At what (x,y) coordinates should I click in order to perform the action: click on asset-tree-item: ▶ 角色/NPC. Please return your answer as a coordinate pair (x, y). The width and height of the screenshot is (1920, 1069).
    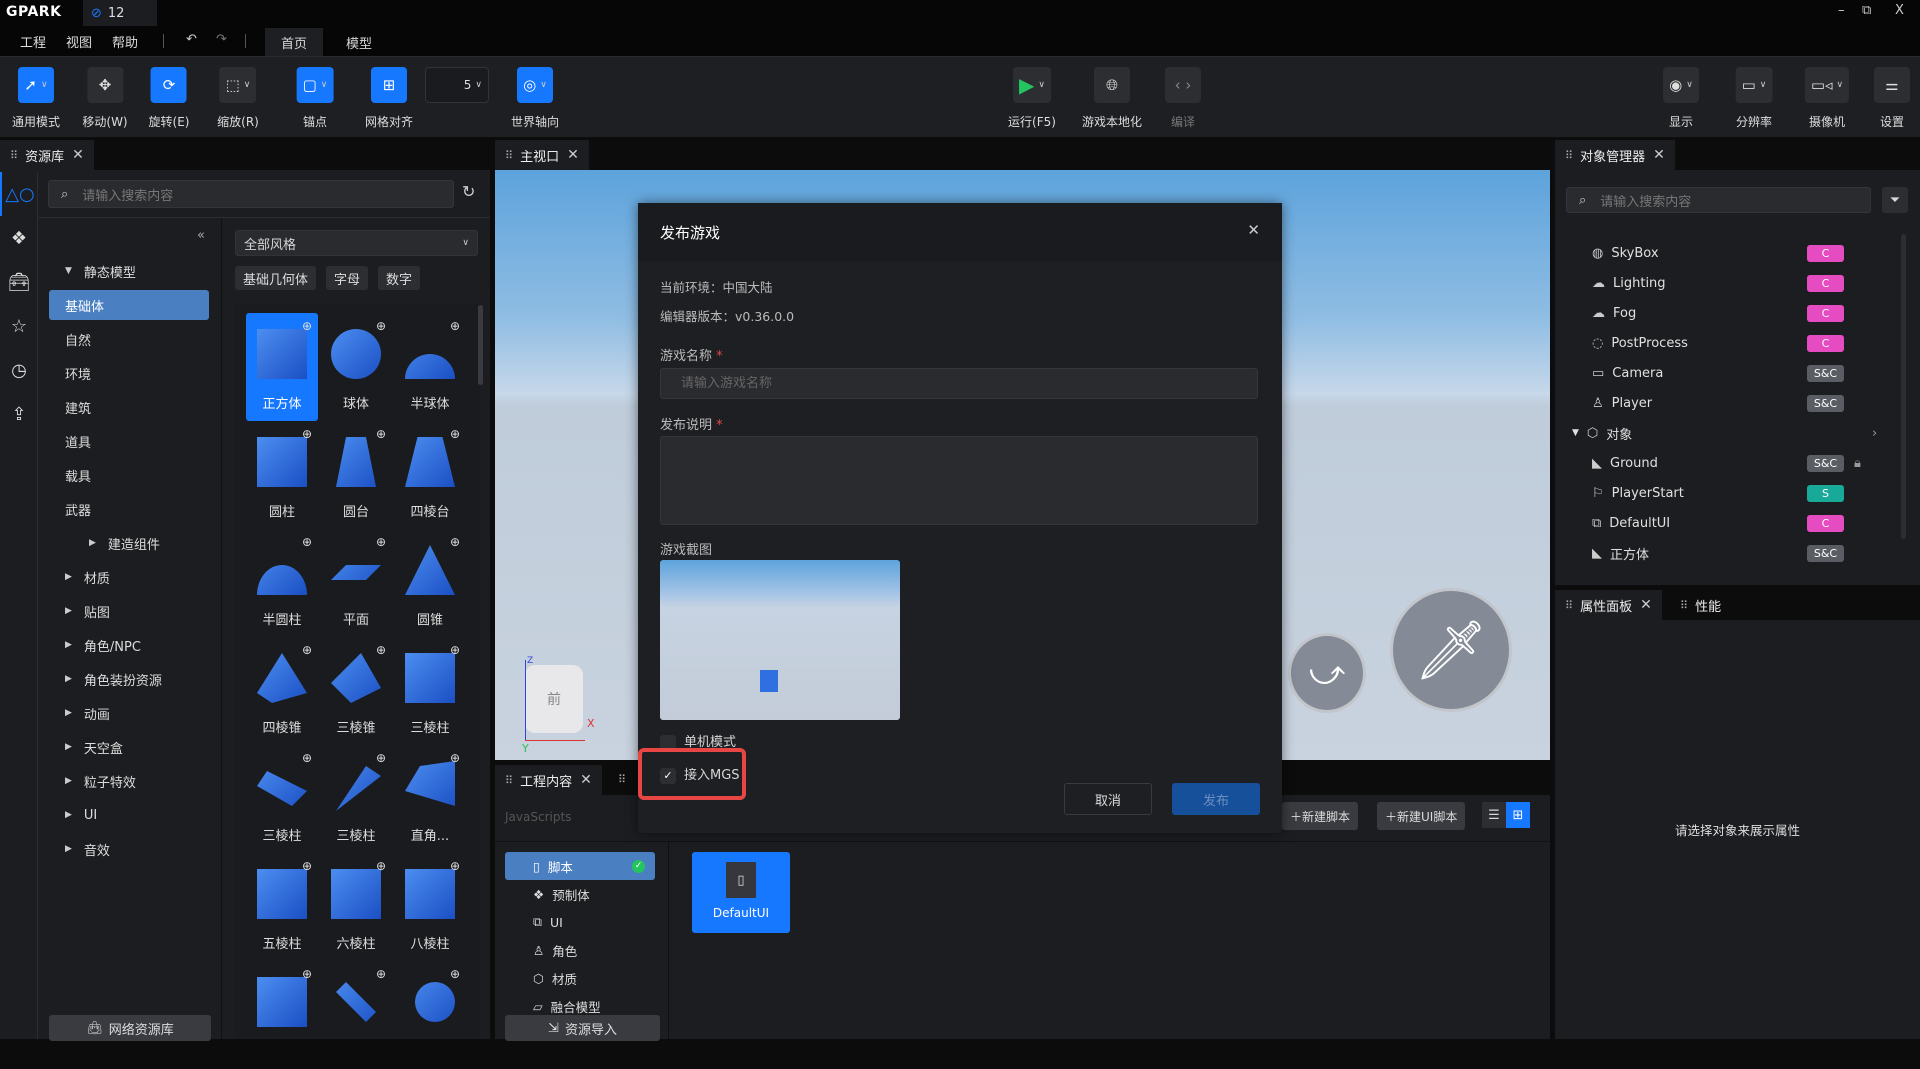
    Looking at the image, I should click on (129, 645).